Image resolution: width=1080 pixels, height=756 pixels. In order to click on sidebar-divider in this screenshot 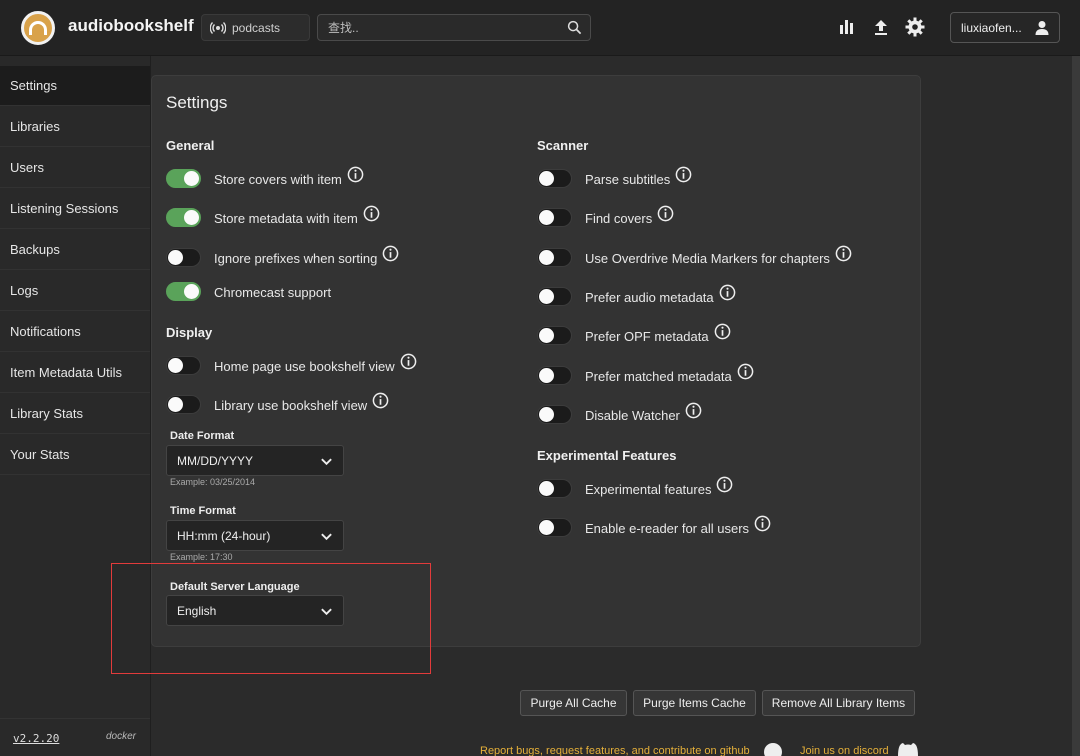, I will do `click(75, 718)`.